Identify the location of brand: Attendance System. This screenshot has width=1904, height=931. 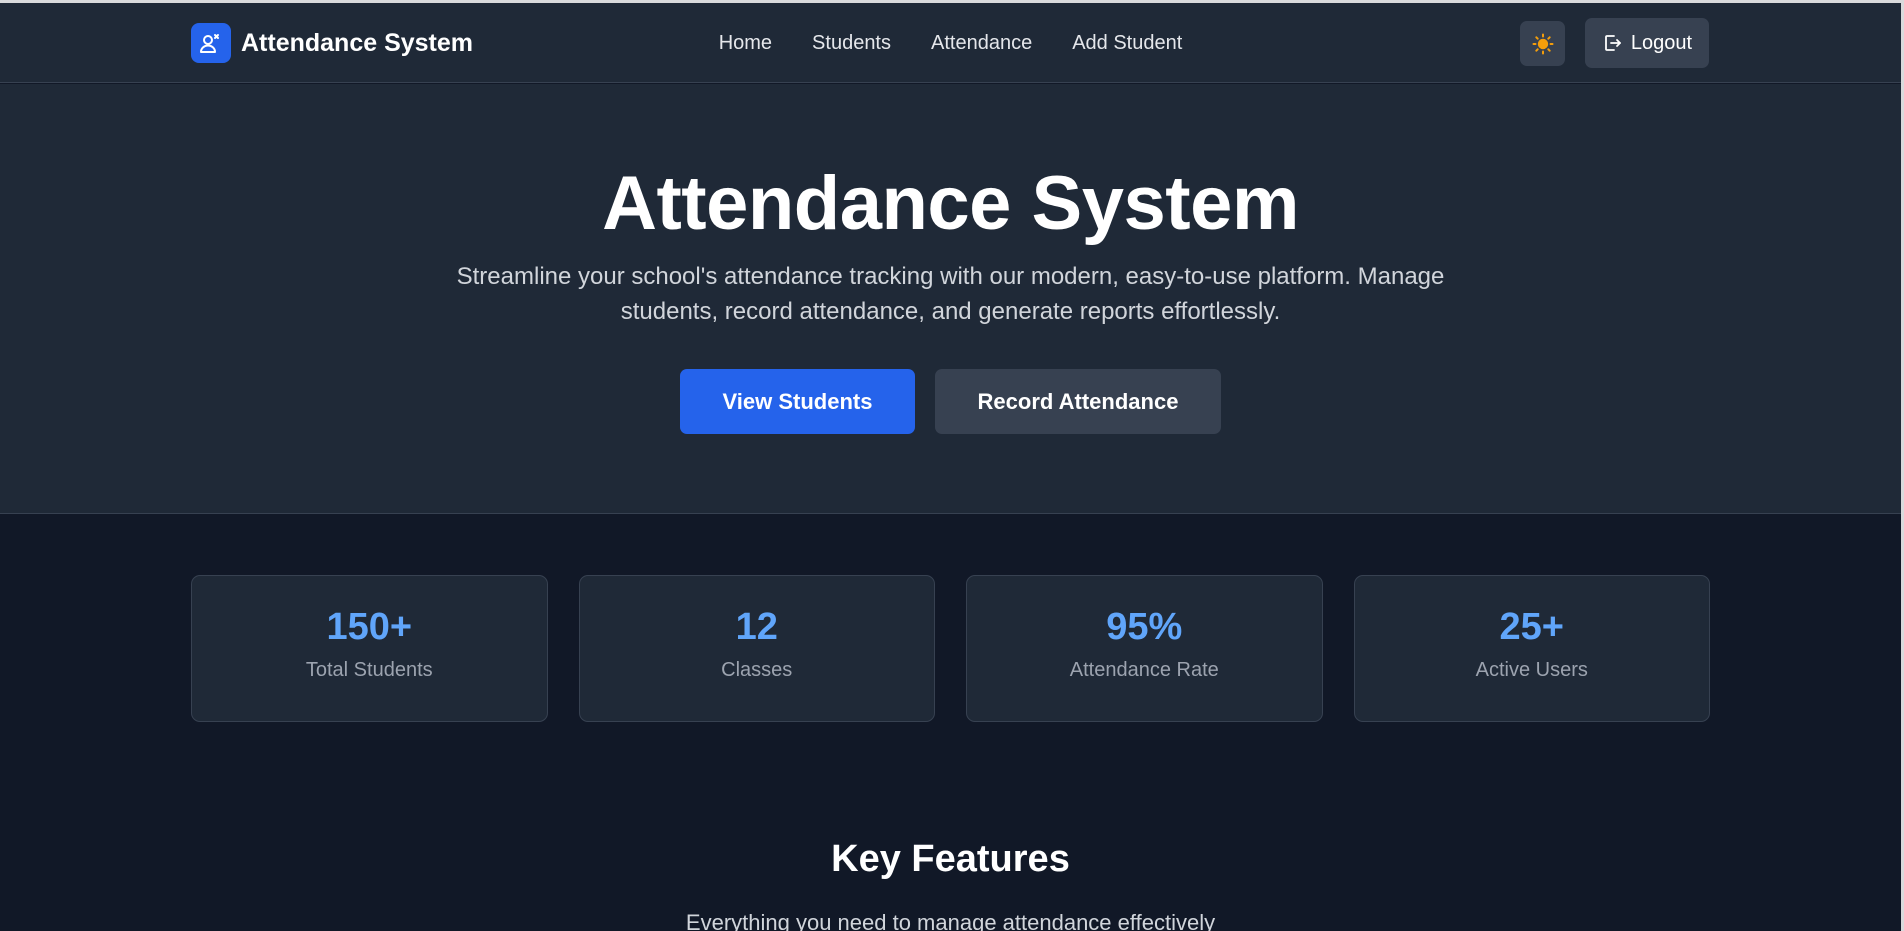
(332, 43).